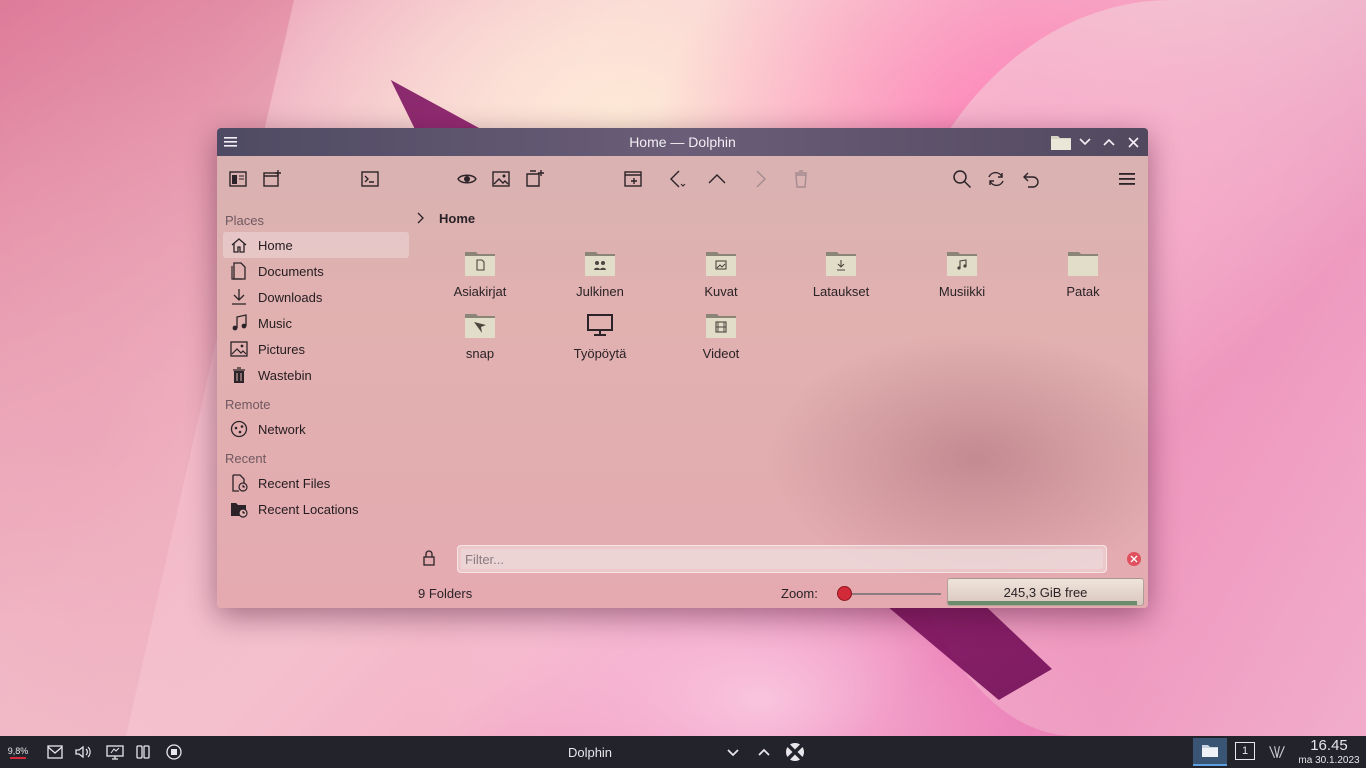  I want to click on maximize-chevron-up-icon, so click(1109, 142).